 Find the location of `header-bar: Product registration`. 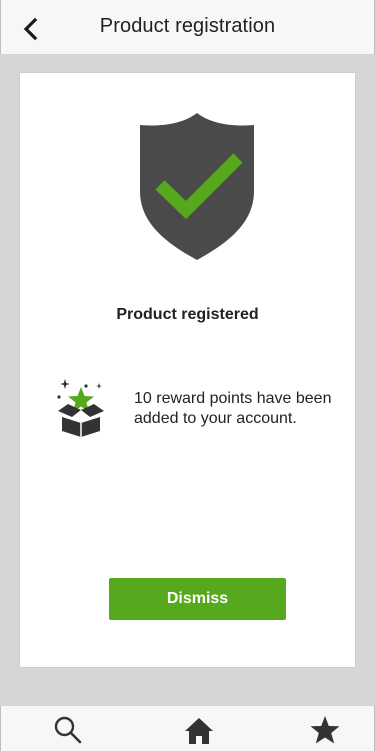

header-bar: Product registration is located at coordinates (187, 27).